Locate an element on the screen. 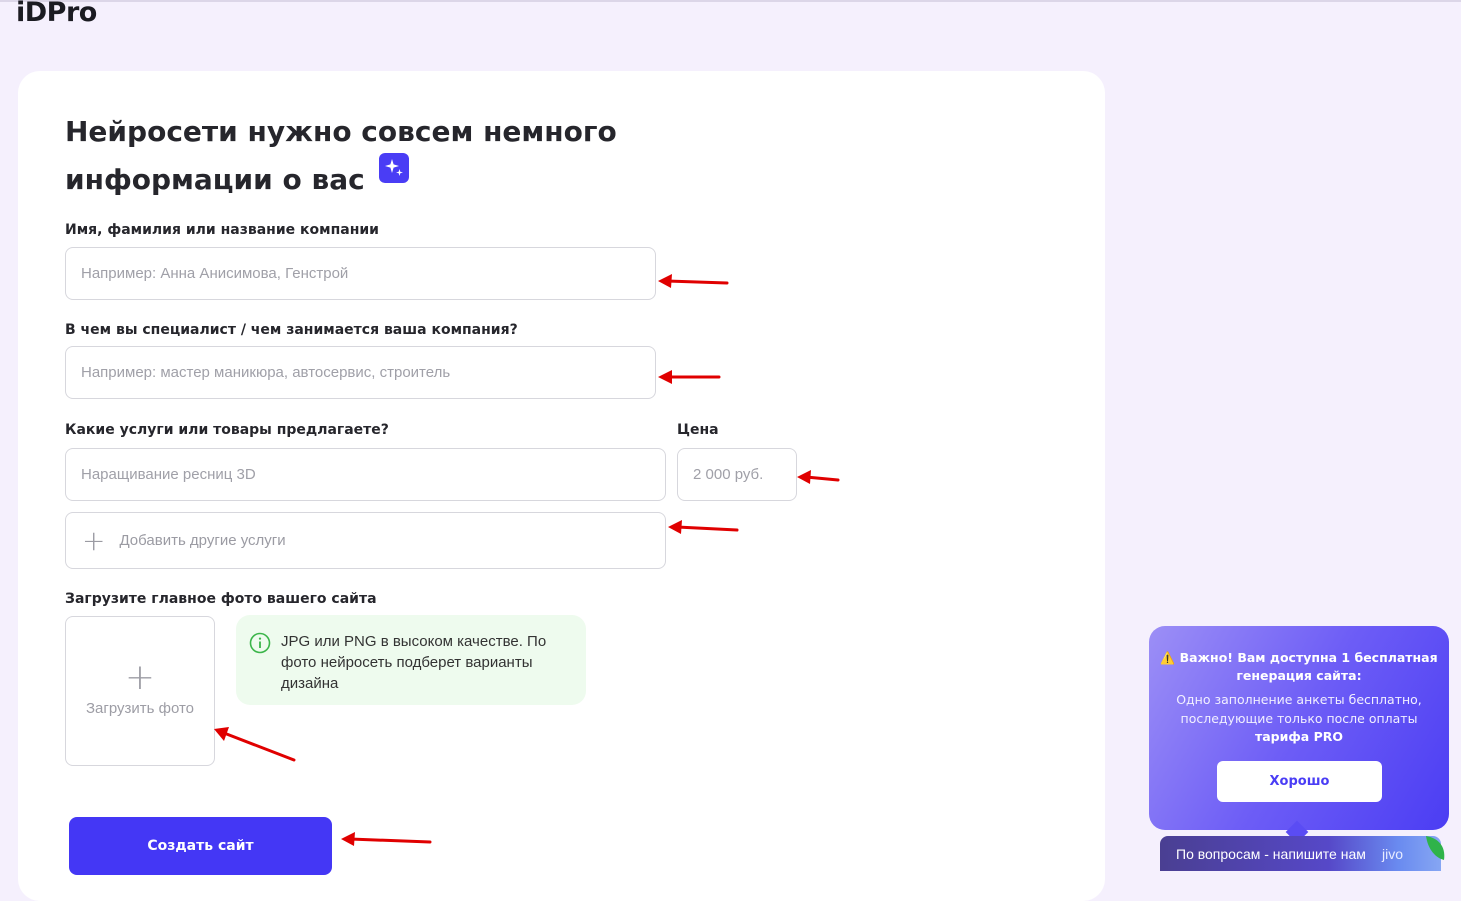 The image size is (1461, 901). specialty-input is located at coordinates (368, 372).